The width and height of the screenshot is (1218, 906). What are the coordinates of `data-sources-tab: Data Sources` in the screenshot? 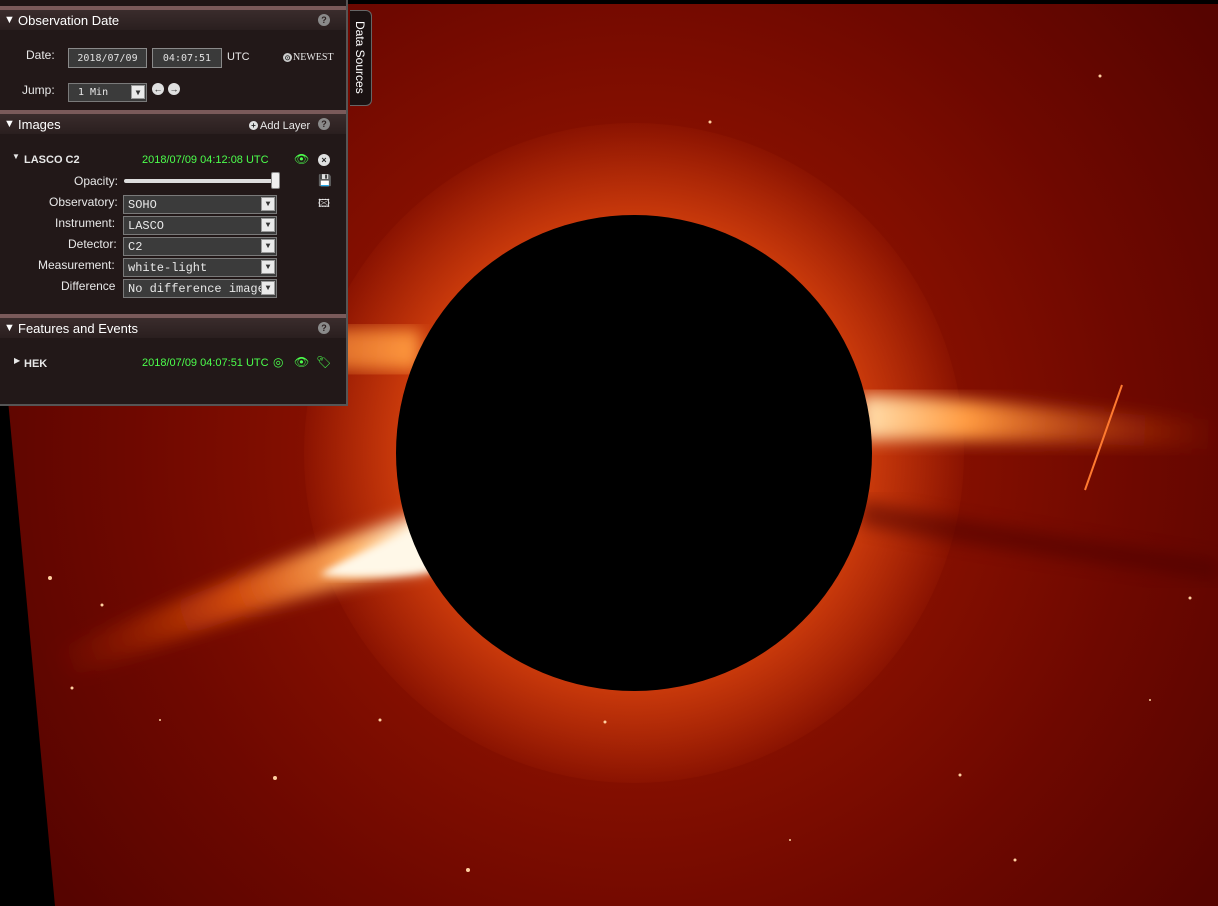 It's located at (361, 58).